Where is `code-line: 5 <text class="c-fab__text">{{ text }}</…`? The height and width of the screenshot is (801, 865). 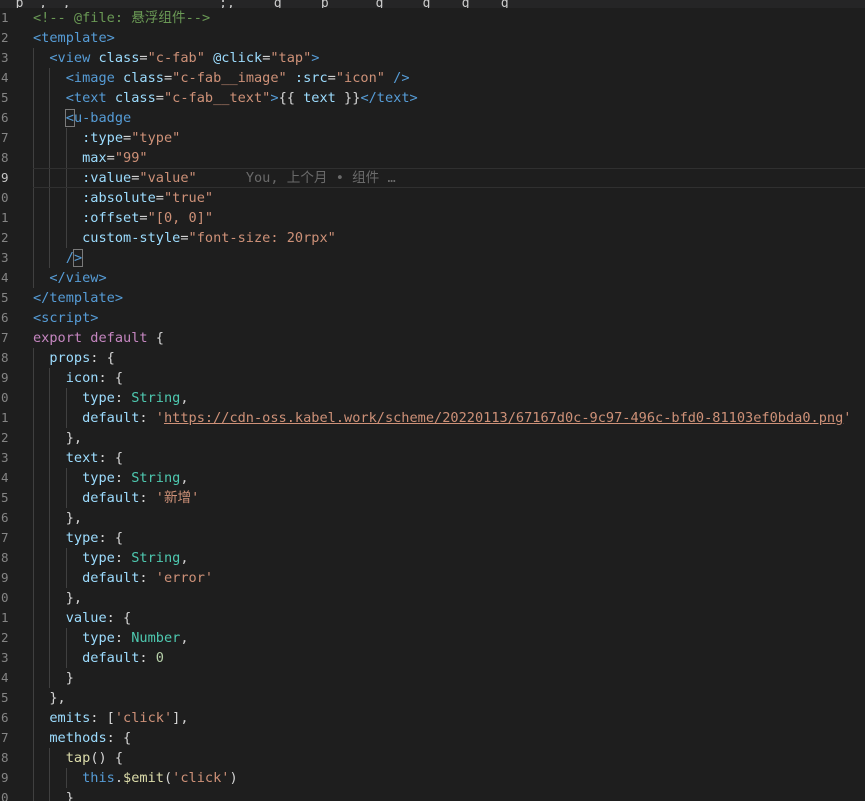 code-line: 5 <text class="c-fab__text">{{ text }}</… is located at coordinates (432, 98).